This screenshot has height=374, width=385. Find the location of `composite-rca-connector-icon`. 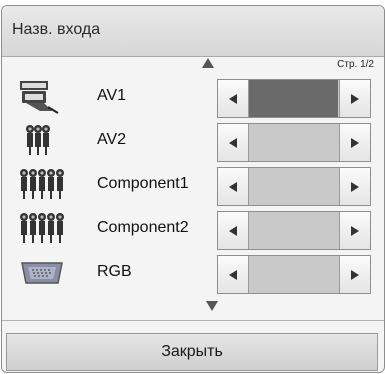

composite-rca-connector-icon is located at coordinates (38, 140).